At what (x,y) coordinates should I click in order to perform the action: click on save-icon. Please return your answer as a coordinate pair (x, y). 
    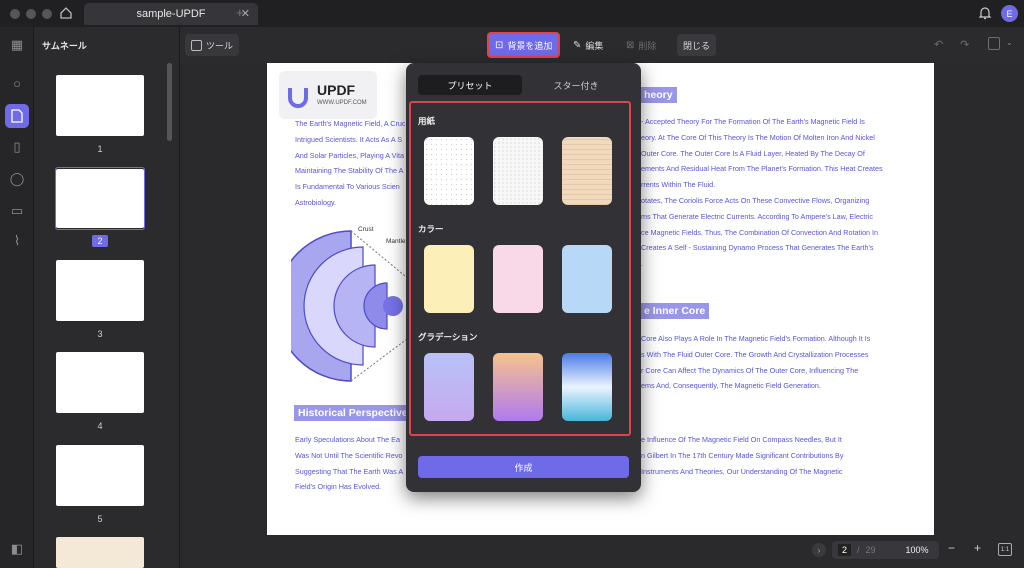
    Looking at the image, I should click on (994, 43).